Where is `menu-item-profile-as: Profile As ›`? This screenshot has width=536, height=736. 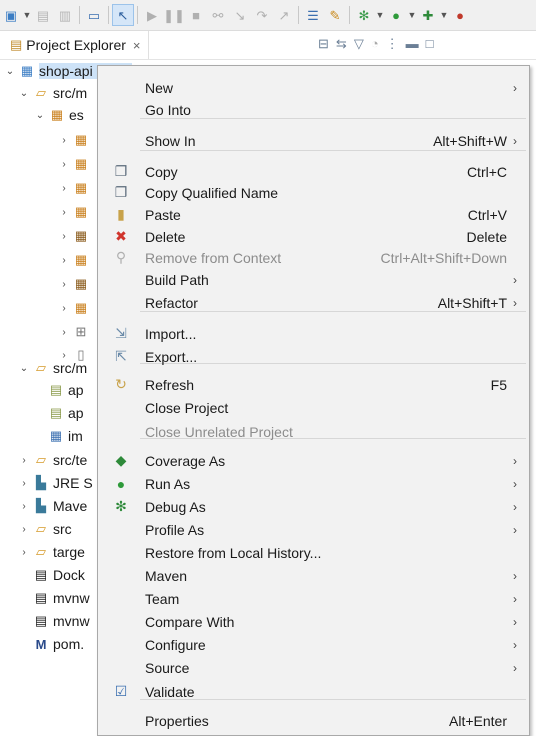 menu-item-profile-as: Profile As › is located at coordinates (313, 529).